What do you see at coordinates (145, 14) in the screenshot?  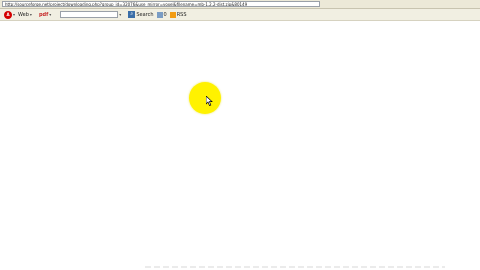 I see `search-button-label: Search` at bounding box center [145, 14].